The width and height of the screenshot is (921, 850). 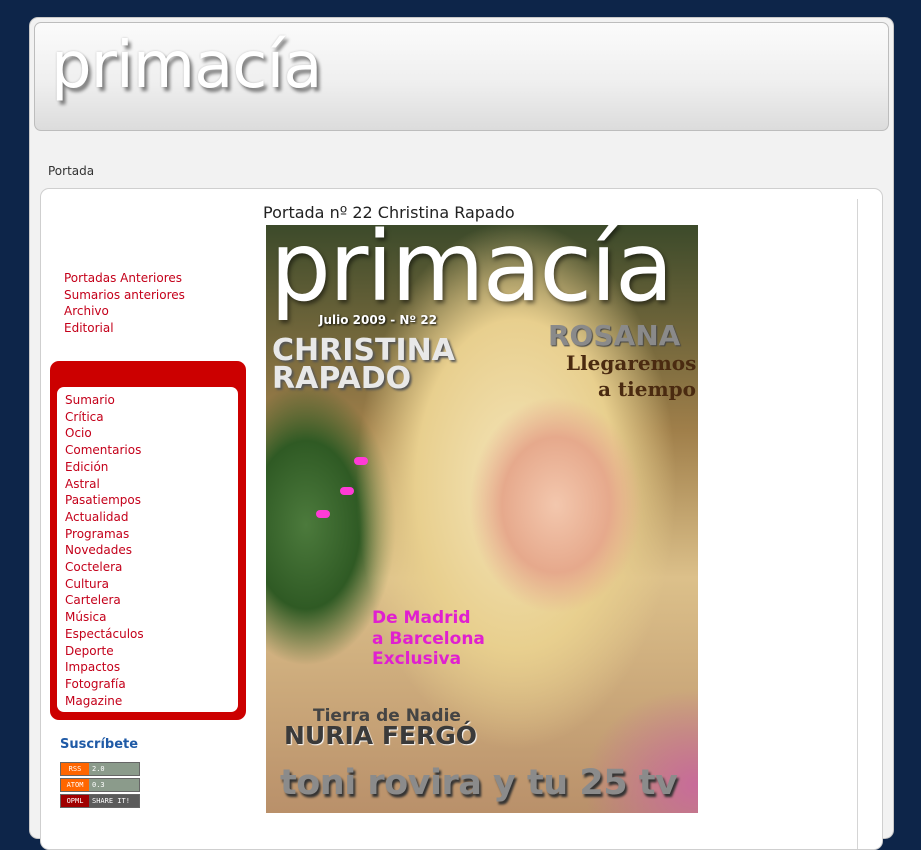 I want to click on cover-pink-line2: a Barcelona, so click(x=428, y=639).